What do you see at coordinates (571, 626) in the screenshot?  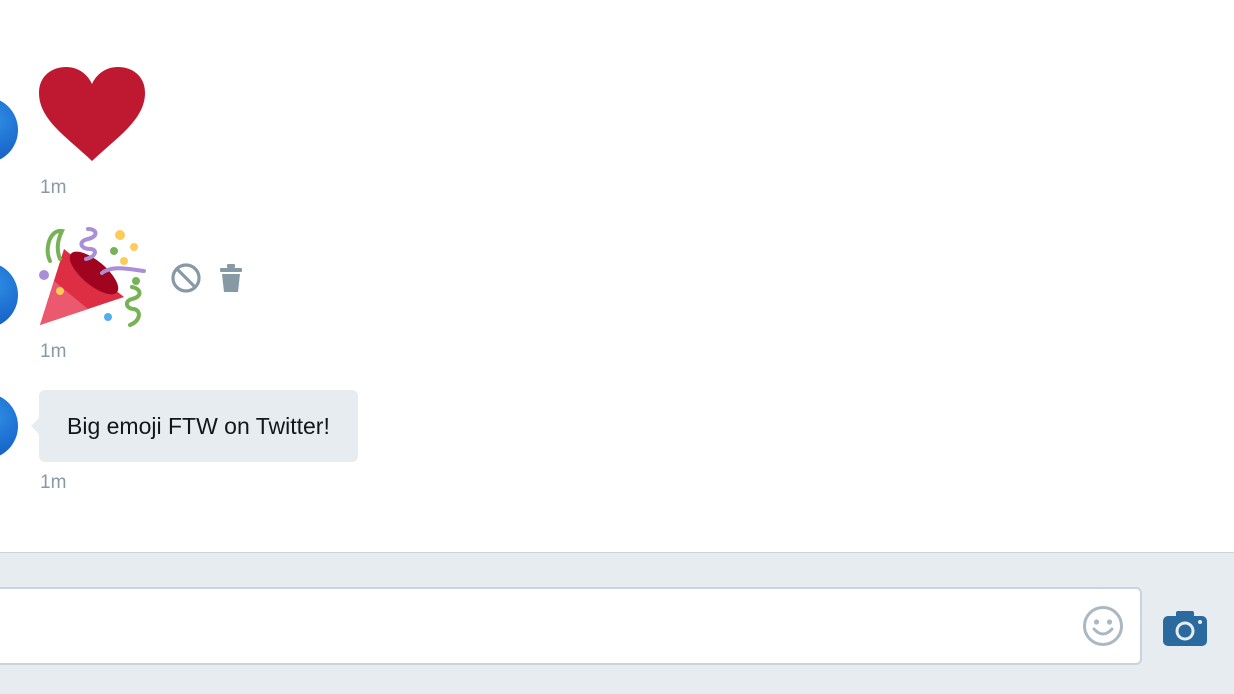 I see `message-input` at bounding box center [571, 626].